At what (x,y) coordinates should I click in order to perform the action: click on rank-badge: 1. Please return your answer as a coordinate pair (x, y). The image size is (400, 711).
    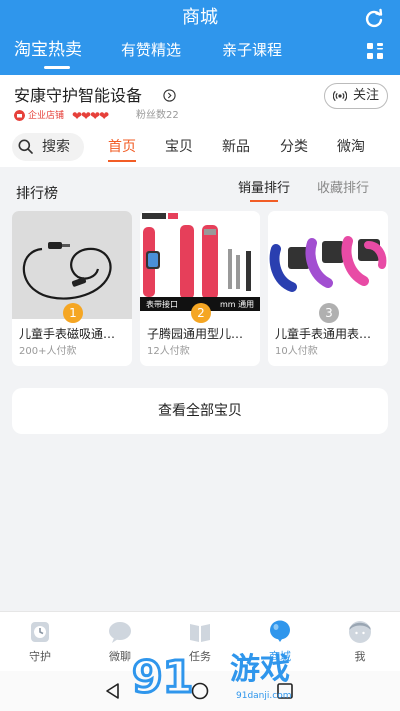
    Looking at the image, I should click on (73, 313).